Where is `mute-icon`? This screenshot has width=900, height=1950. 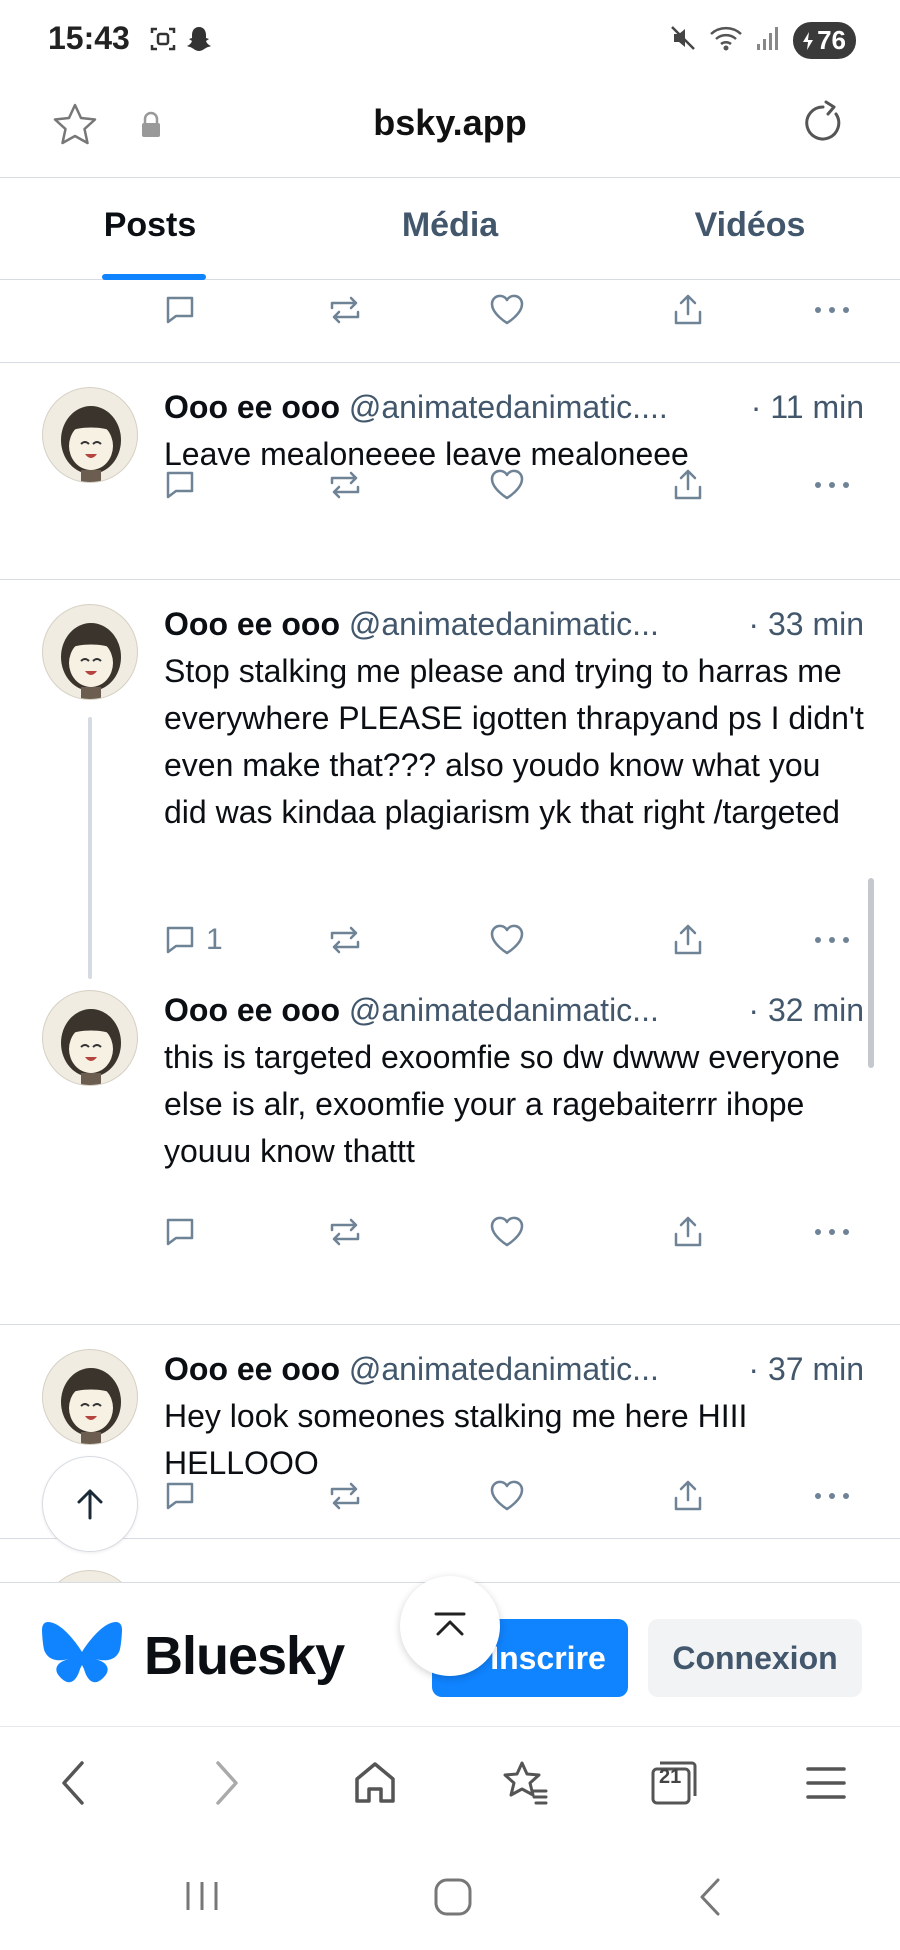
mute-icon is located at coordinates (683, 40).